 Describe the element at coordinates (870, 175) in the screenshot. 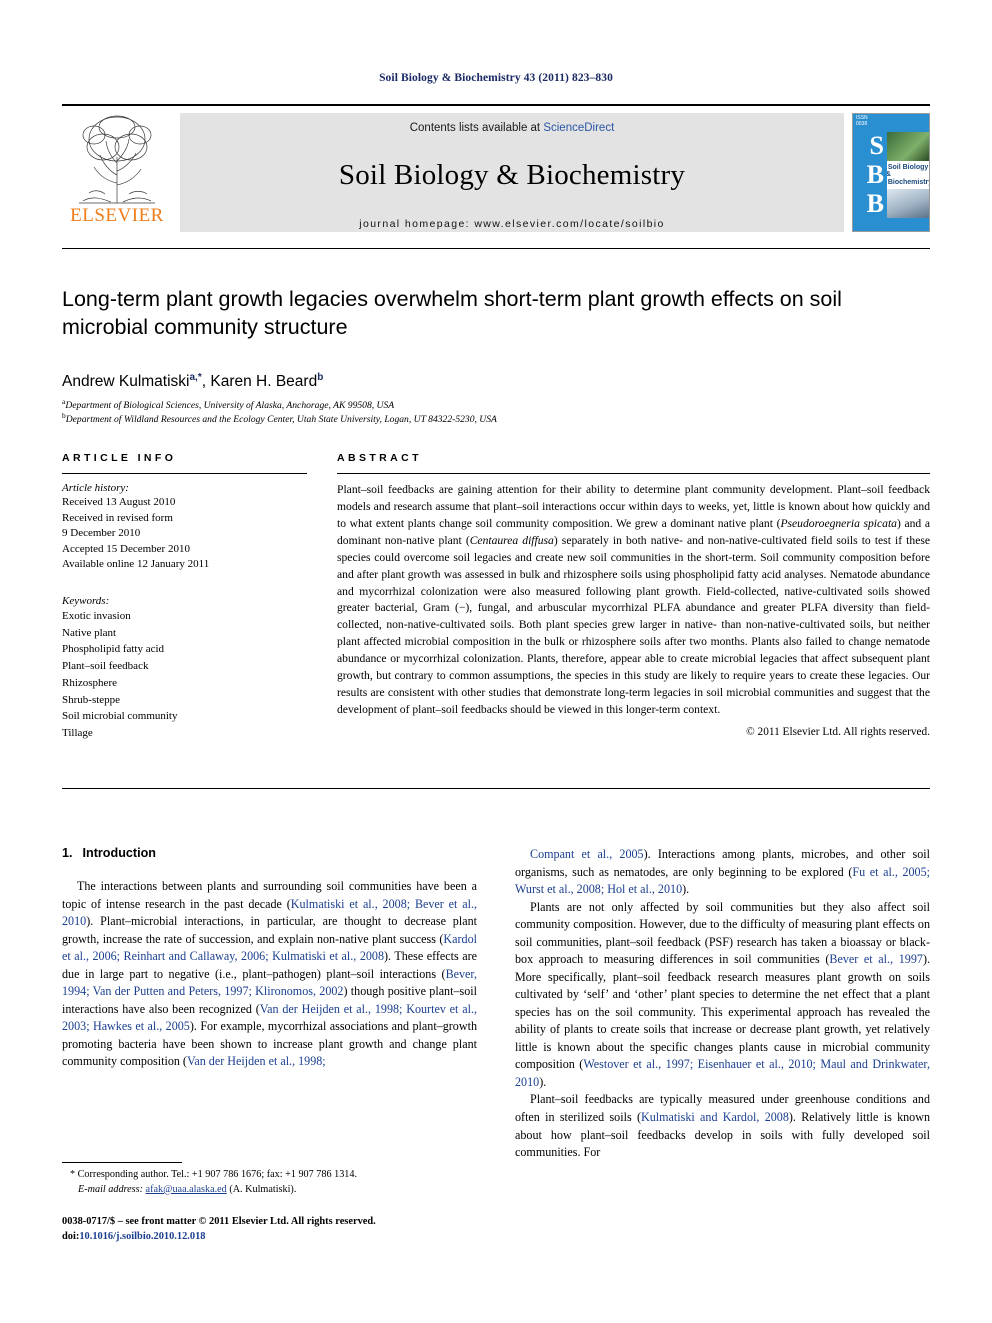

I see `cover-letter-b1: B` at that location.